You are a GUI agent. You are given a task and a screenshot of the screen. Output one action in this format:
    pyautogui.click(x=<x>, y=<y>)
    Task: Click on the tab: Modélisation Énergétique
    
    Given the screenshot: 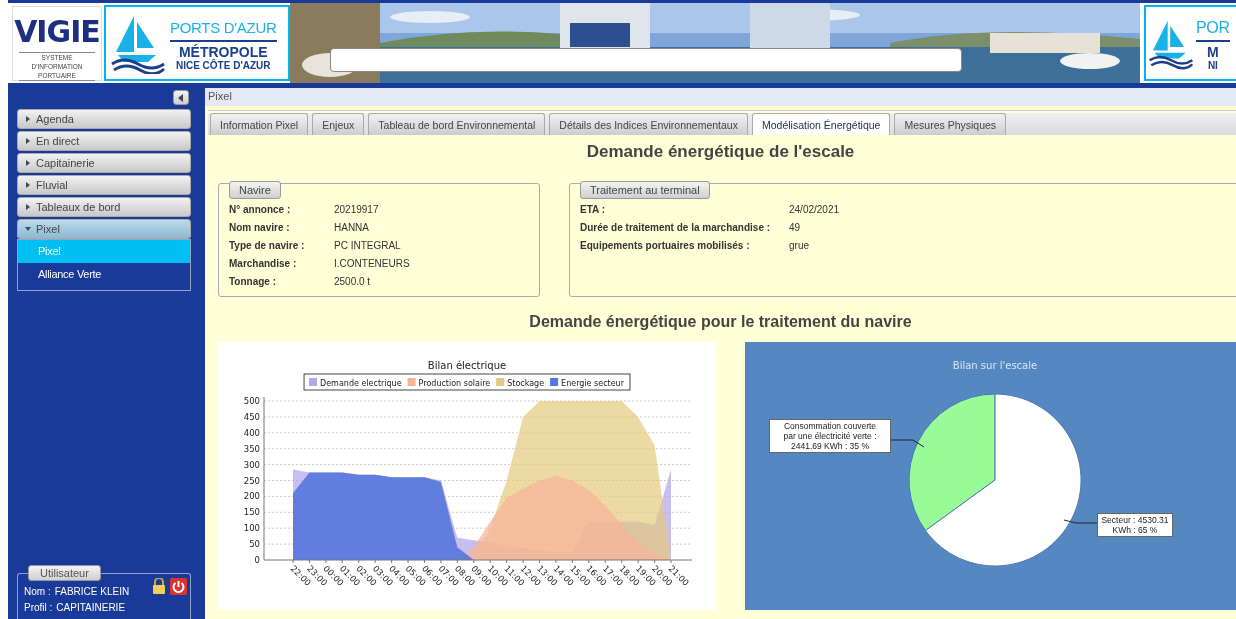 What is the action you would take?
    pyautogui.click(x=821, y=124)
    